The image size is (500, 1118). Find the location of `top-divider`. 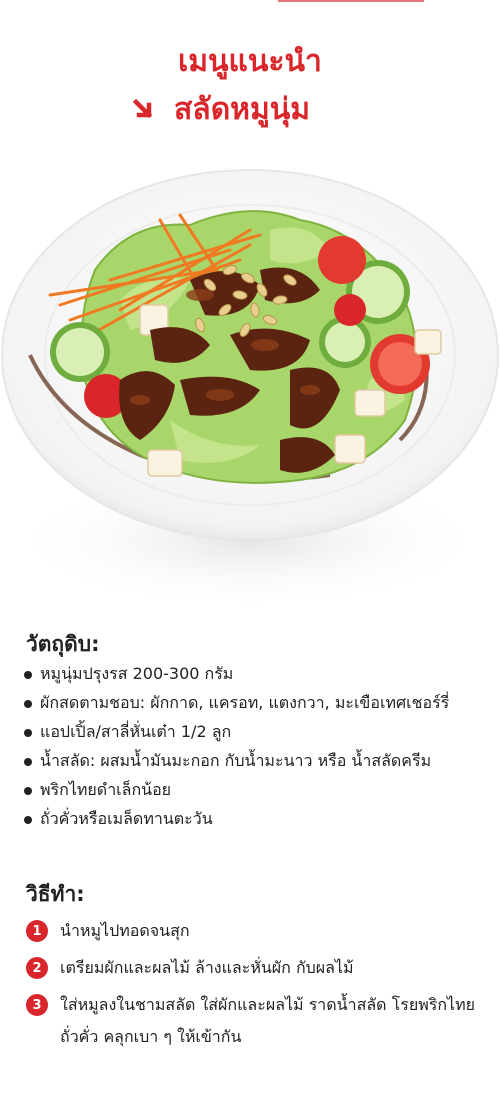

top-divider is located at coordinates (351, 1).